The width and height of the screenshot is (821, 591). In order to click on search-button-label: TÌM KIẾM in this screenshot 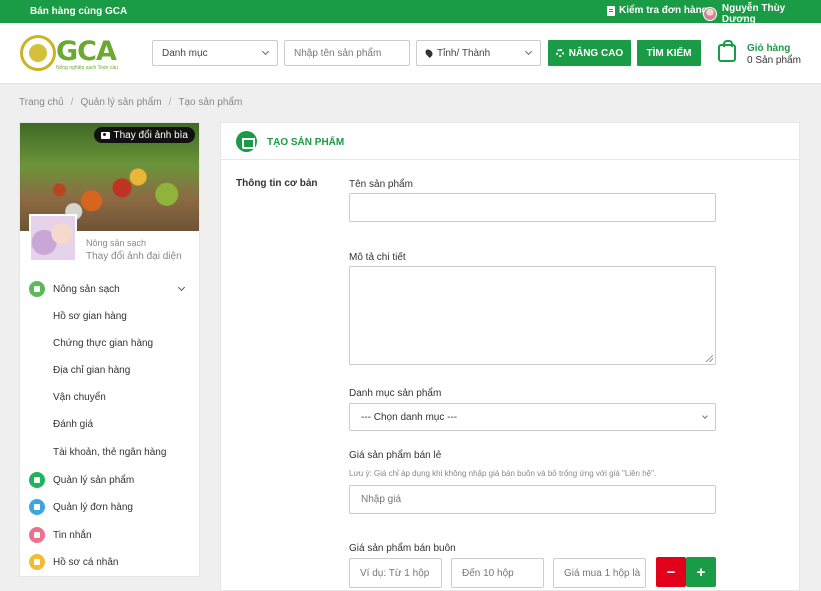, I will do `click(669, 53)`.